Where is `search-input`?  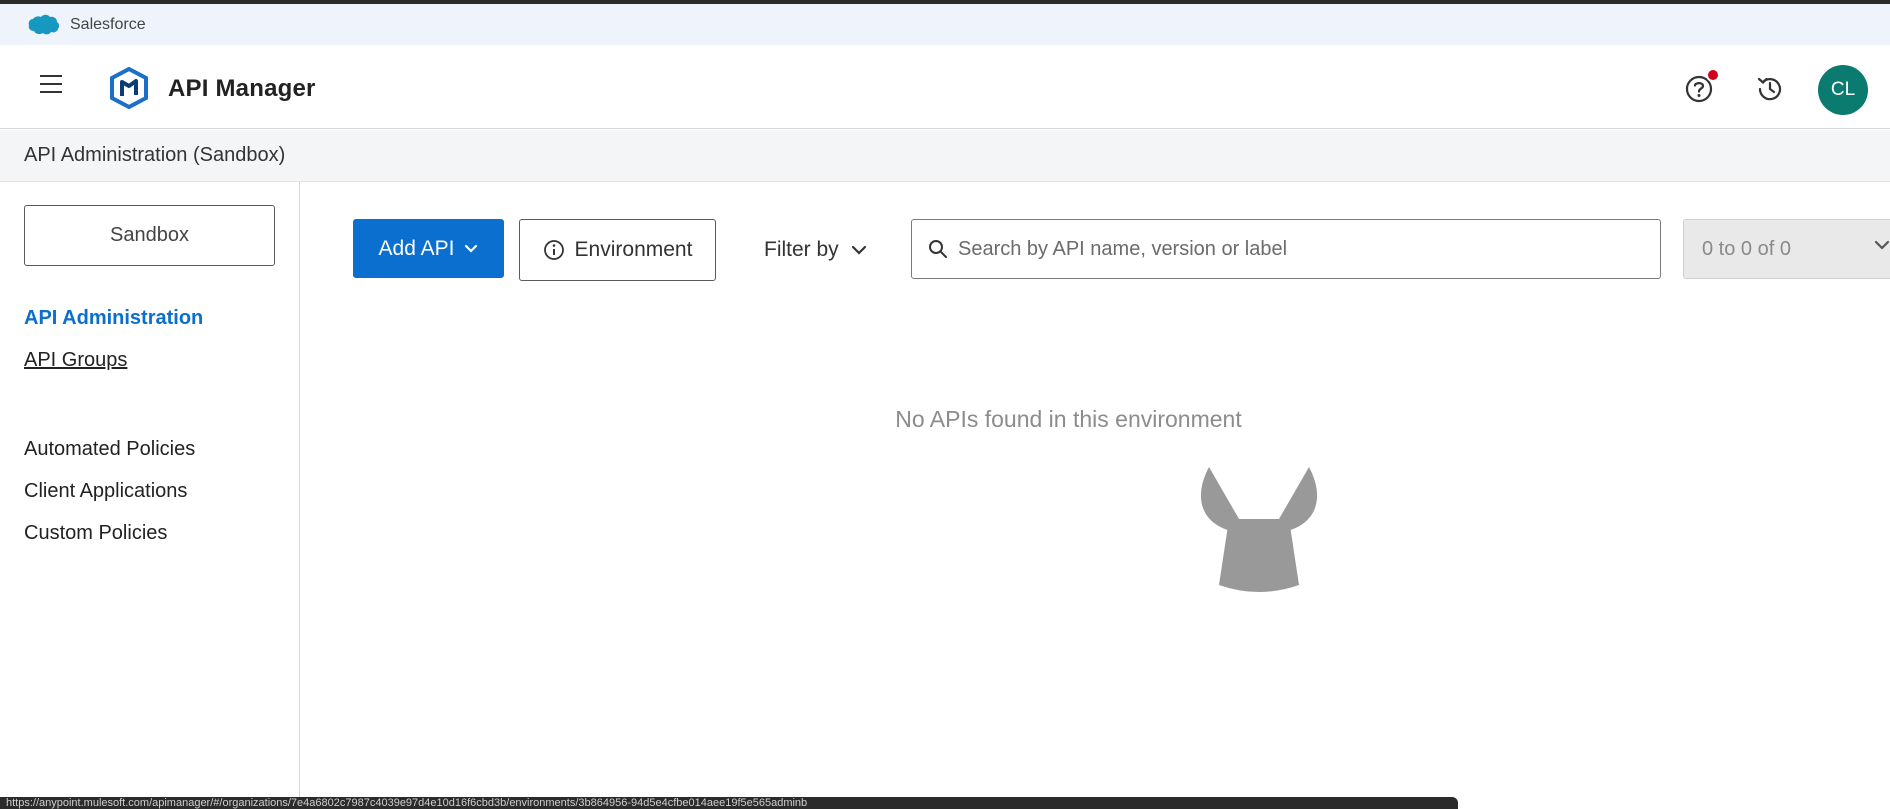
search-input is located at coordinates (1298, 249).